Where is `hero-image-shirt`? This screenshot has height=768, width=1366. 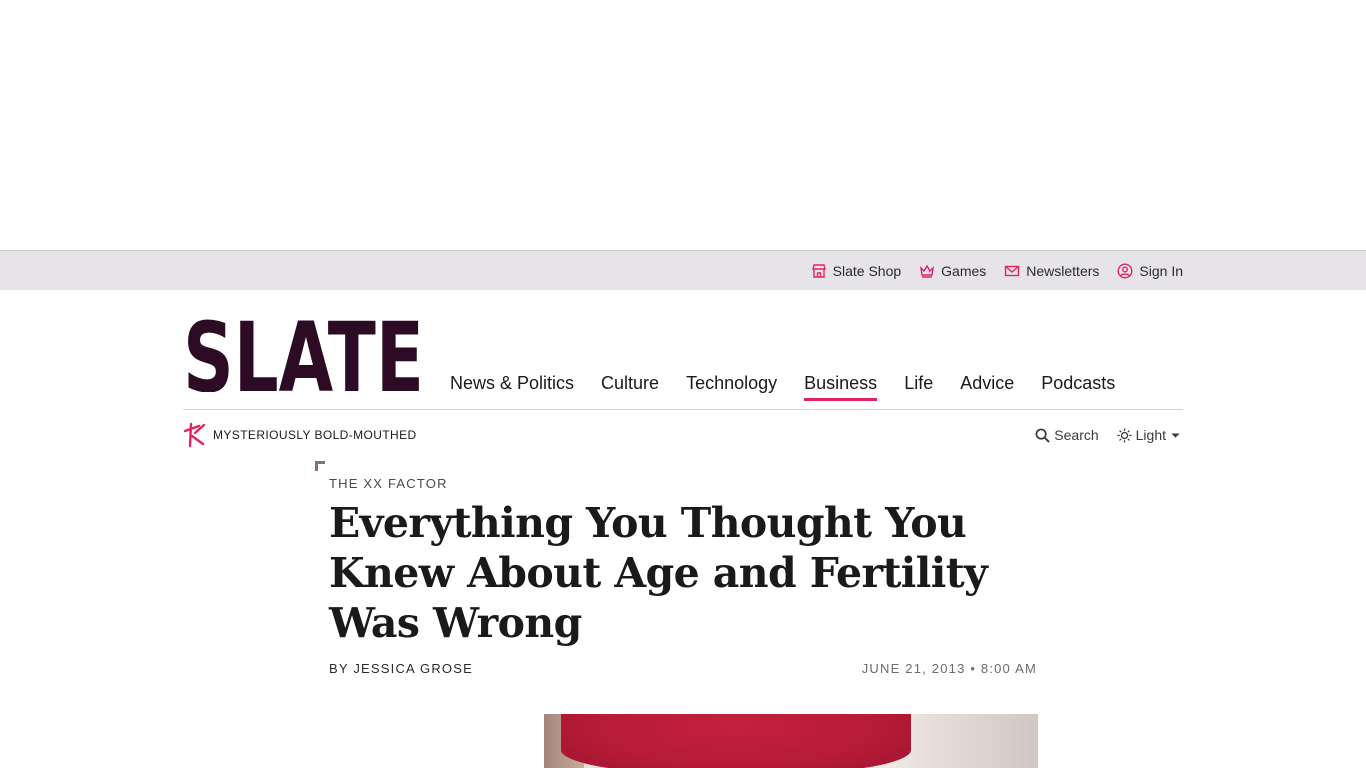
hero-image-shirt is located at coordinates (736, 741).